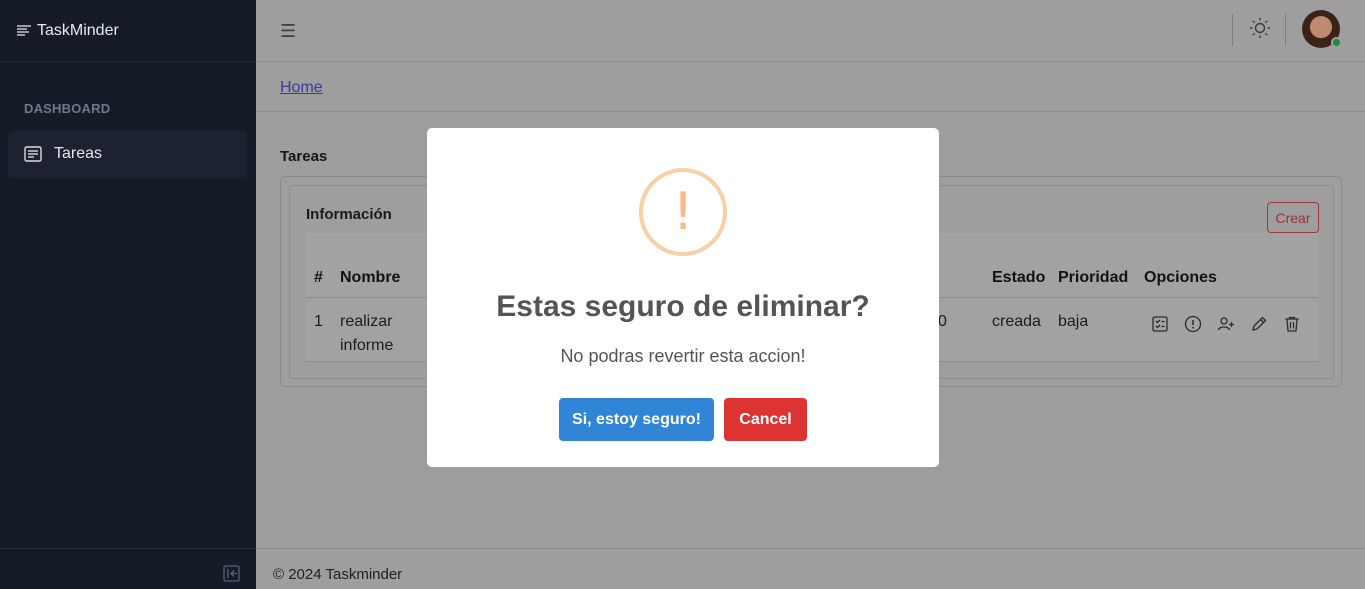 The width and height of the screenshot is (1365, 589). What do you see at coordinates (1180, 277) in the screenshot?
I see `column-header: Opciones` at bounding box center [1180, 277].